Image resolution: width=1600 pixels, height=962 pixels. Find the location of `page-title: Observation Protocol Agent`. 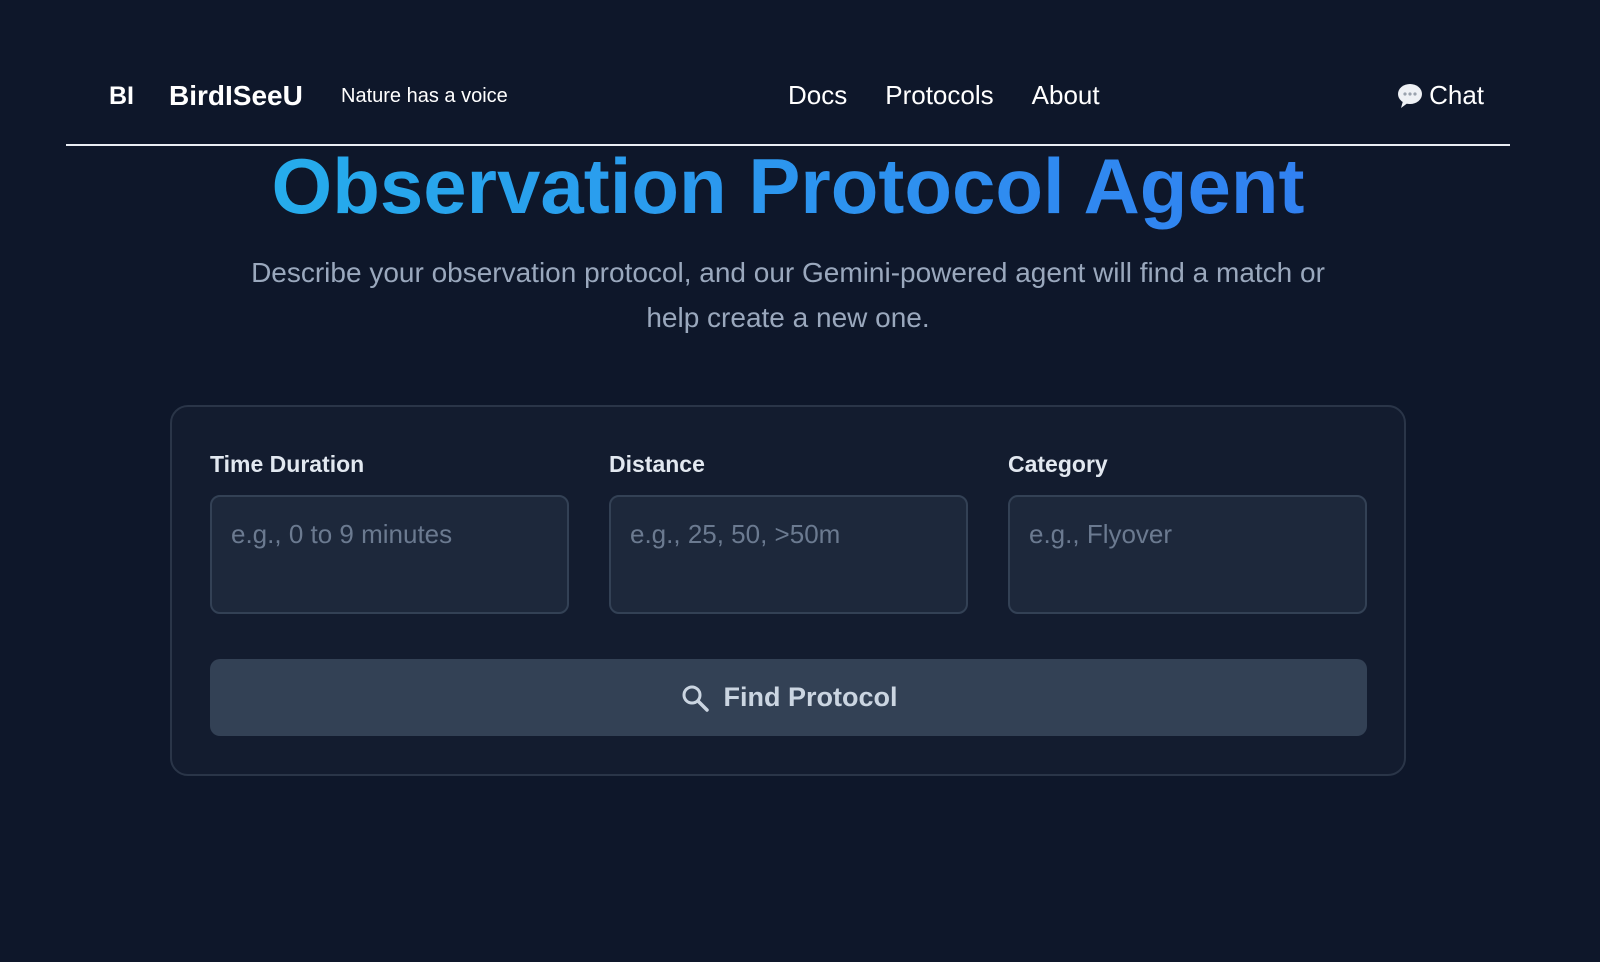

page-title: Observation Protocol Agent is located at coordinates (788, 187).